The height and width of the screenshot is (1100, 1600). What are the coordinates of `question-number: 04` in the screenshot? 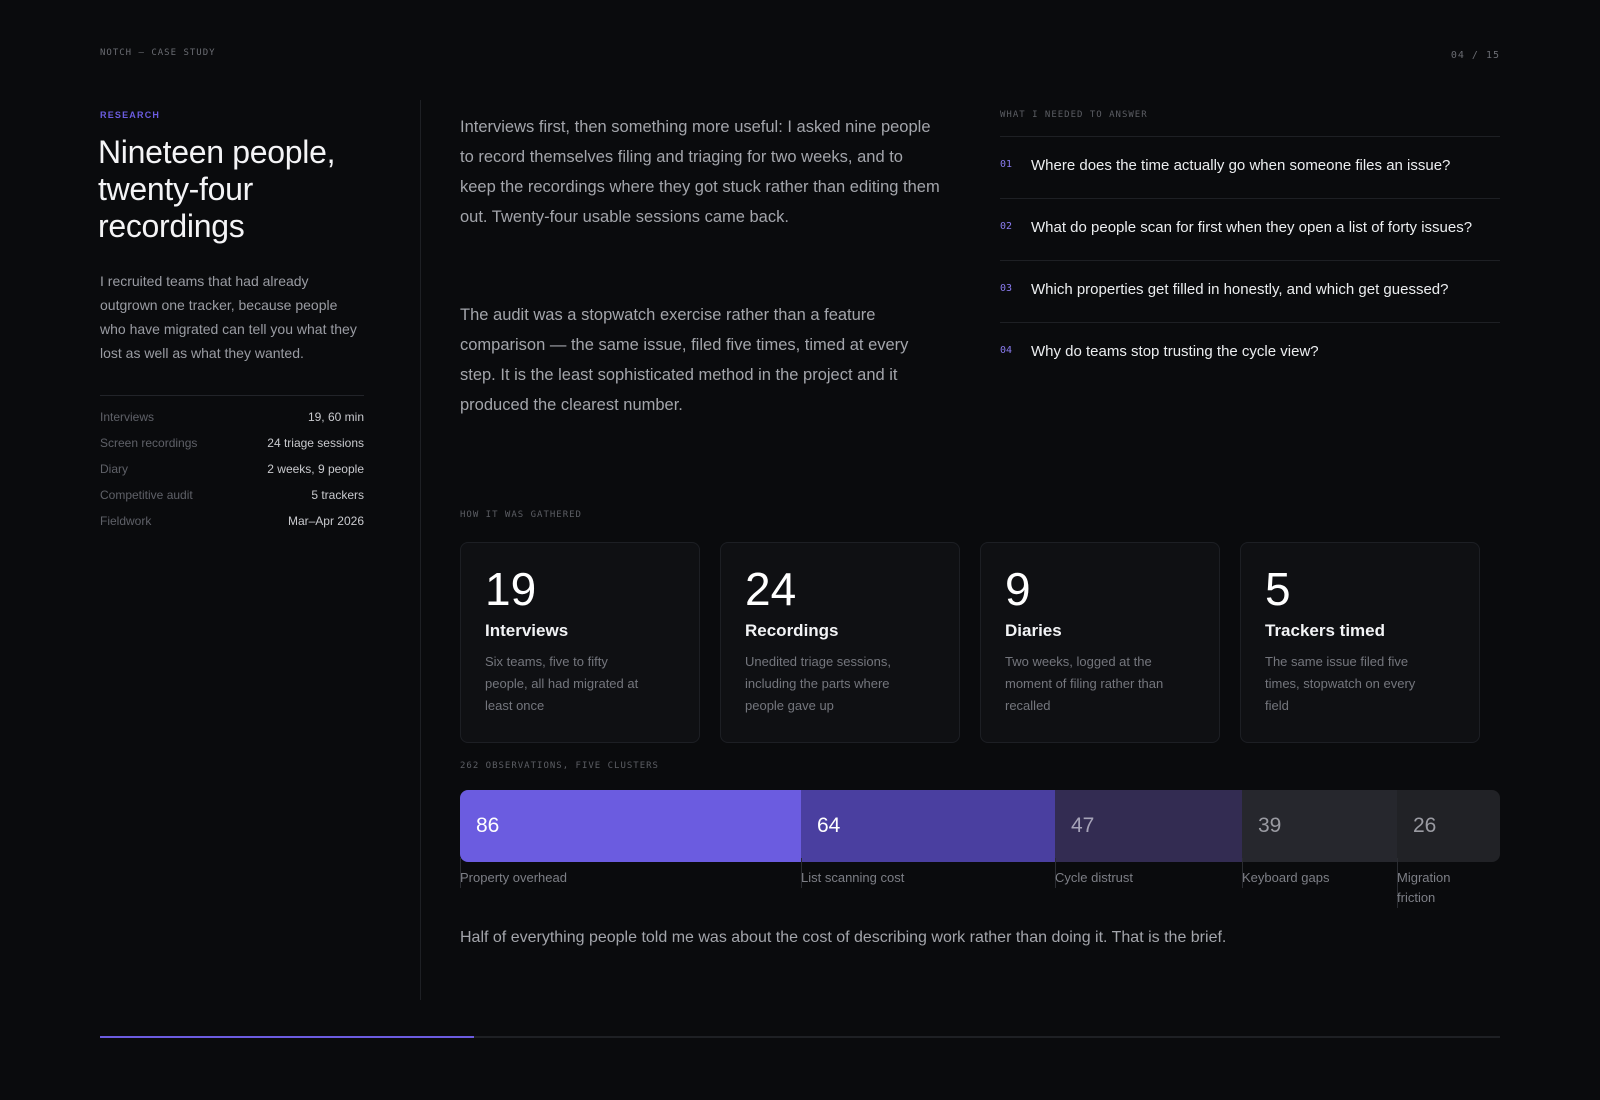 It's located at (1006, 350).